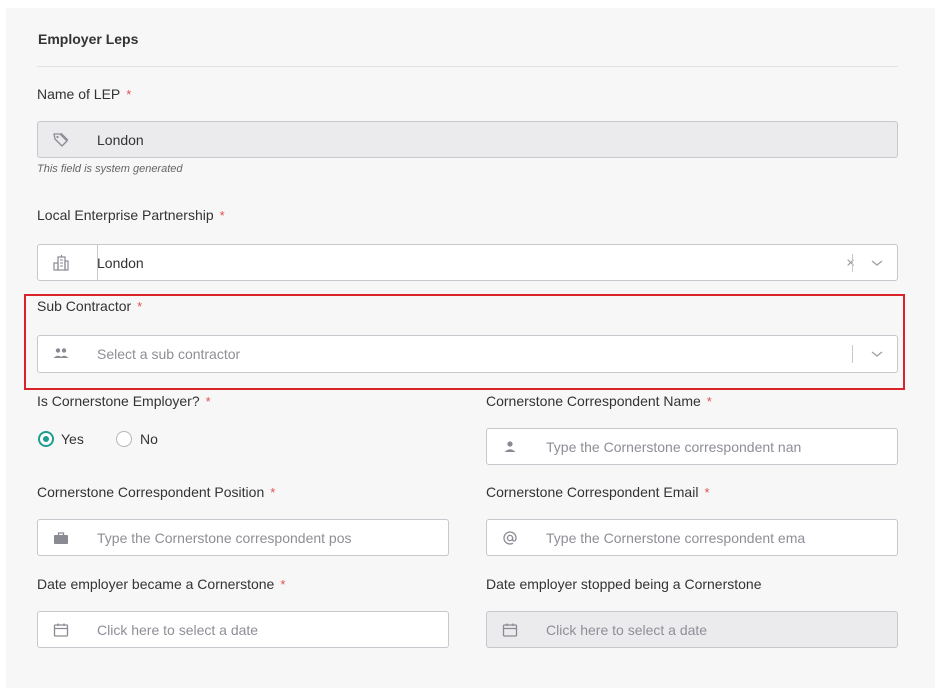 The height and width of the screenshot is (693, 941). I want to click on system-generated-hint: This field is system generated, so click(110, 169).